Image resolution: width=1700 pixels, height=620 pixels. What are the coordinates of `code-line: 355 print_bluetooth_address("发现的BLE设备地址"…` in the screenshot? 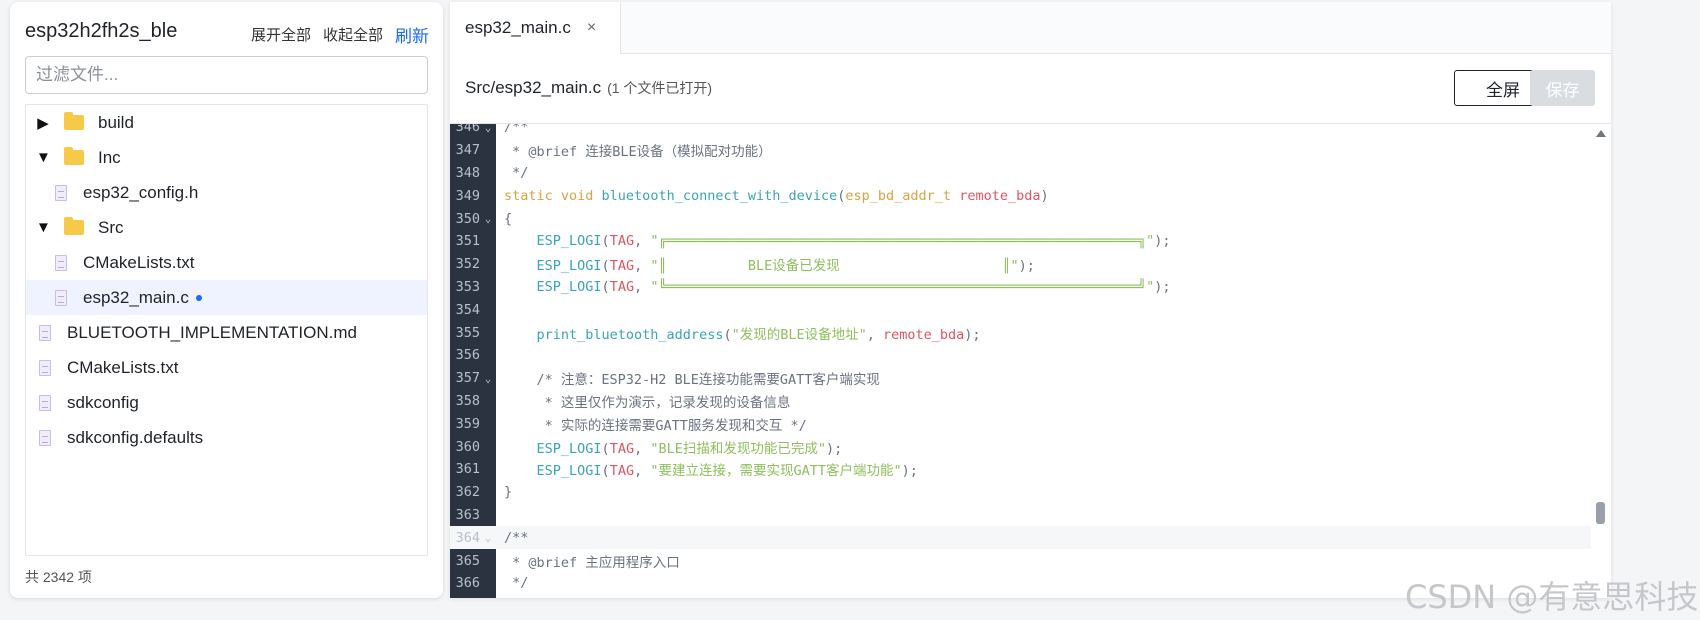 It's located at (1020, 332).